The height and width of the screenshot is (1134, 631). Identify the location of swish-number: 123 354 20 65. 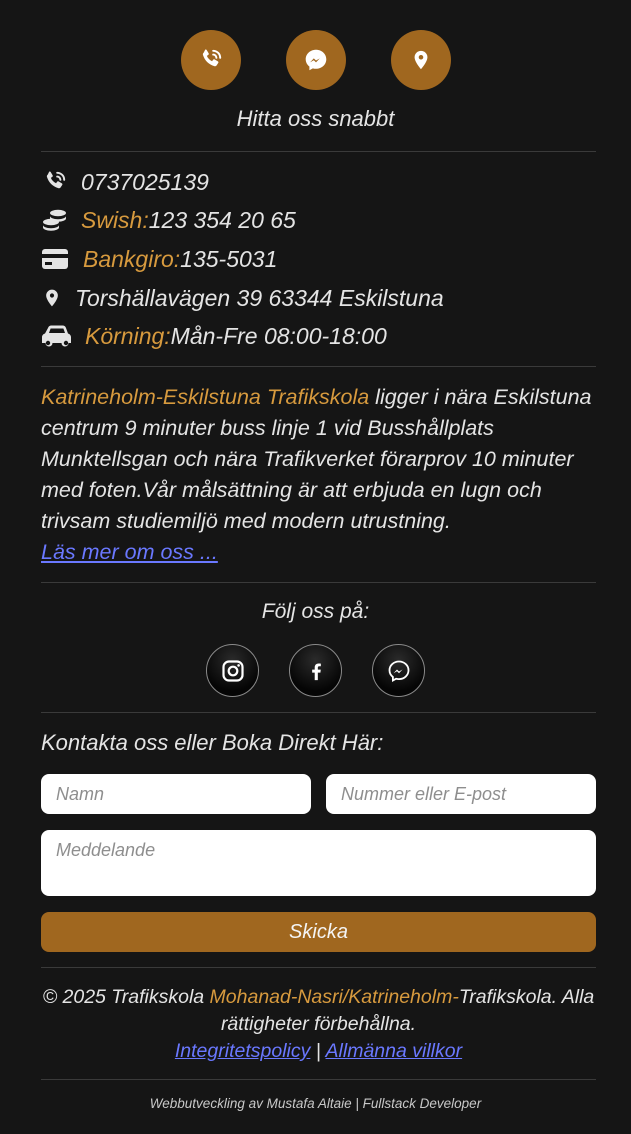
(222, 219).